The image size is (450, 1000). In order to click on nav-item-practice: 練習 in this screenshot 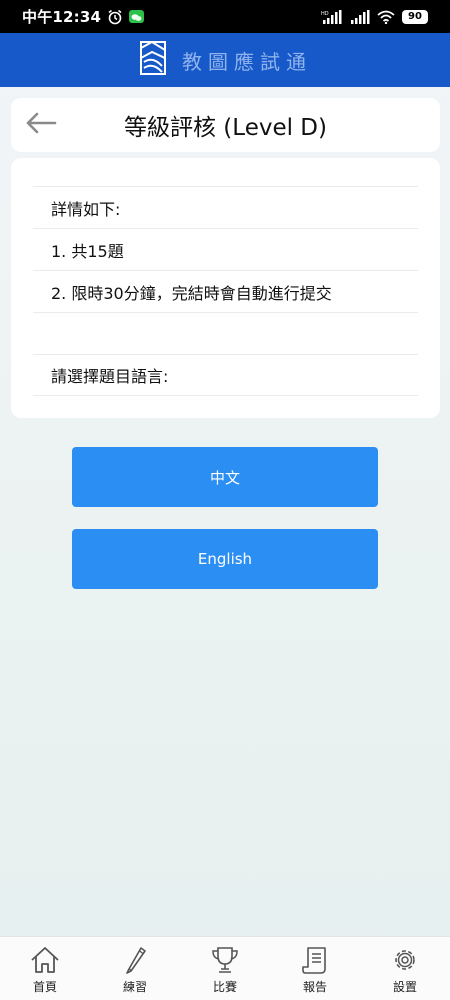, I will do `click(135, 969)`.